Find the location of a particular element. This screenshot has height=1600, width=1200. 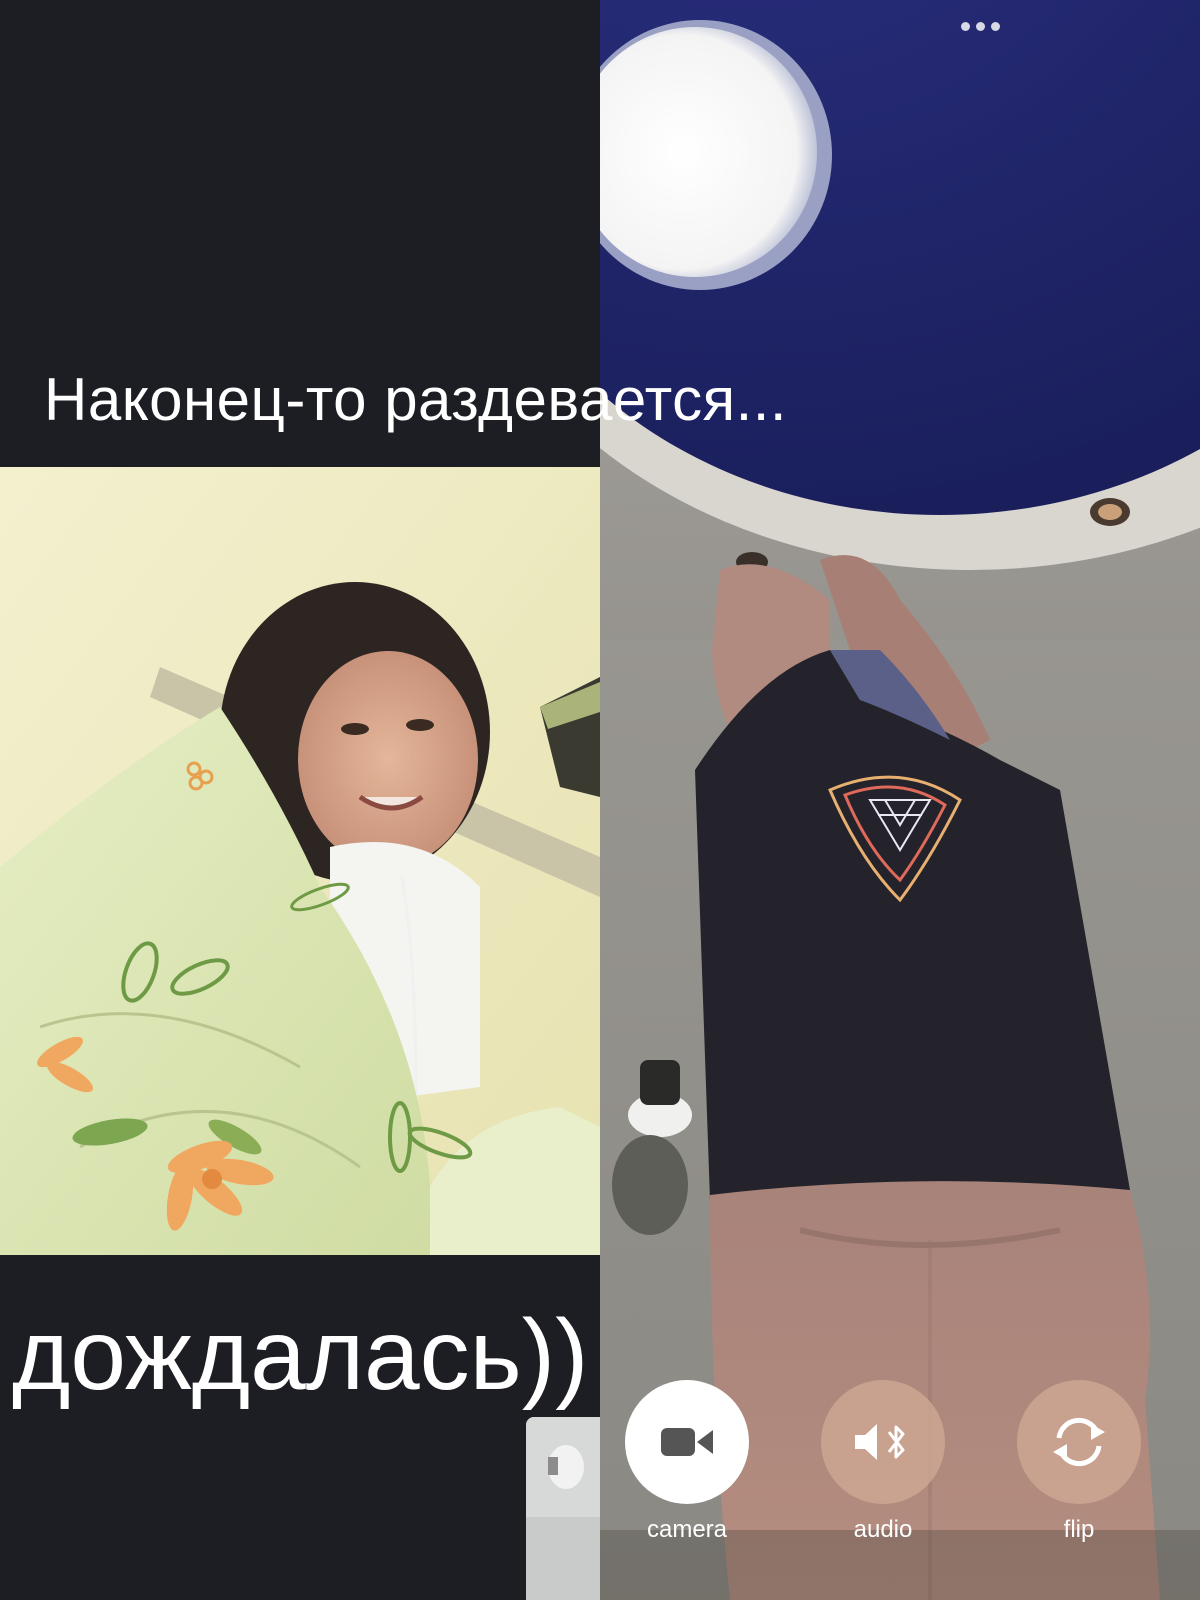

flip-button-circle is located at coordinates (1079, 1442).